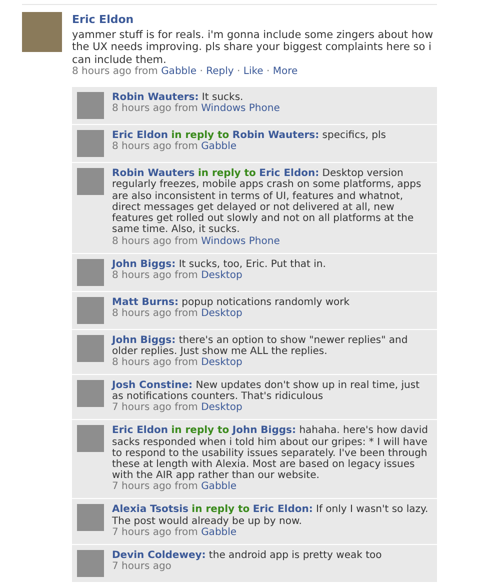 This screenshot has height=587, width=504. I want to click on reply-text: John Biggs: It sucks, too, Eric. Put that in., so click(219, 264).